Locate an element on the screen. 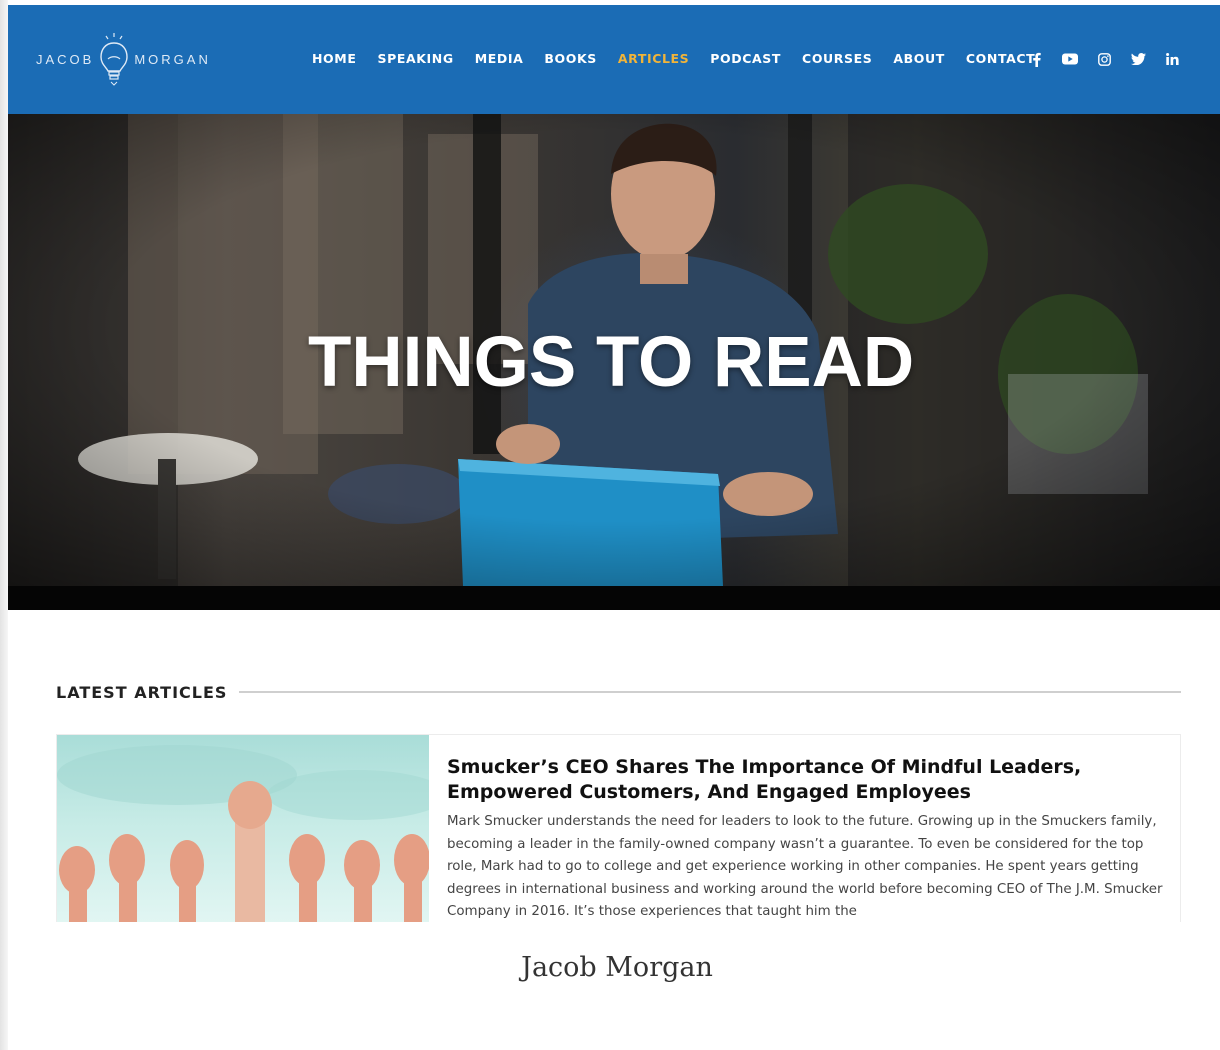 The height and width of the screenshot is (1050, 1220). nav-books: BOOKS is located at coordinates (570, 58).